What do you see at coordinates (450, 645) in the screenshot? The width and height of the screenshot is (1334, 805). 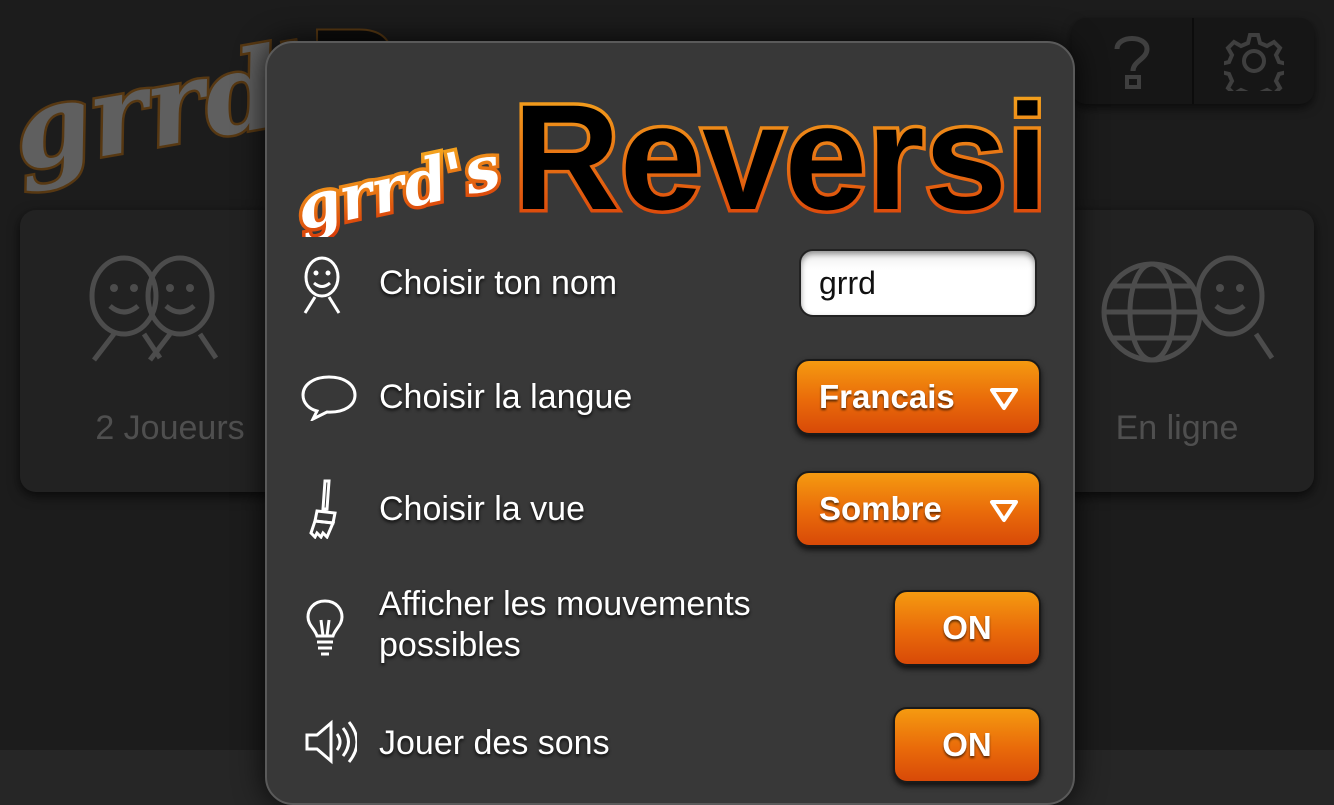 I see `moves-label-line2: possibles` at bounding box center [450, 645].